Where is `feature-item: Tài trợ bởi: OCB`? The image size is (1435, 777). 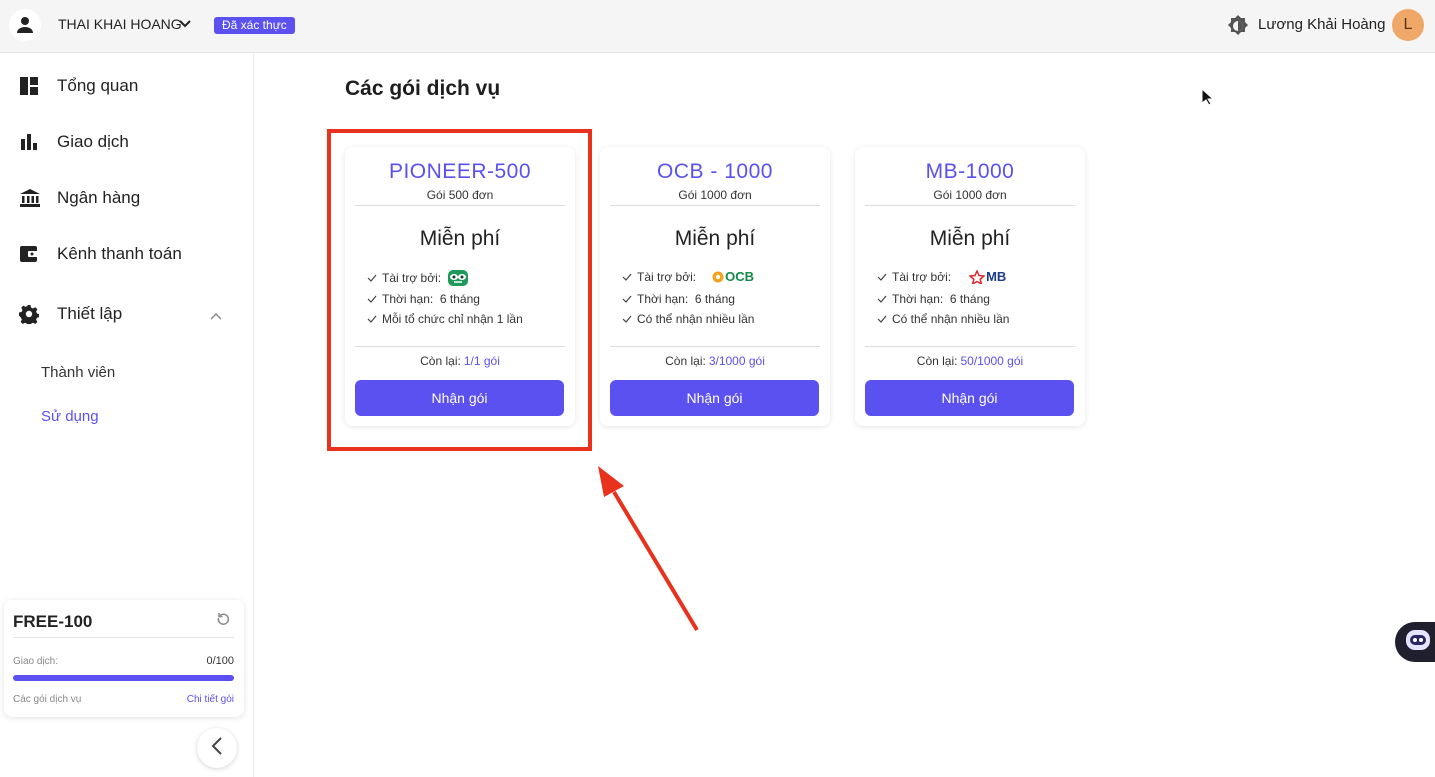 feature-item: Tài trợ bởi: OCB is located at coordinates (688, 276).